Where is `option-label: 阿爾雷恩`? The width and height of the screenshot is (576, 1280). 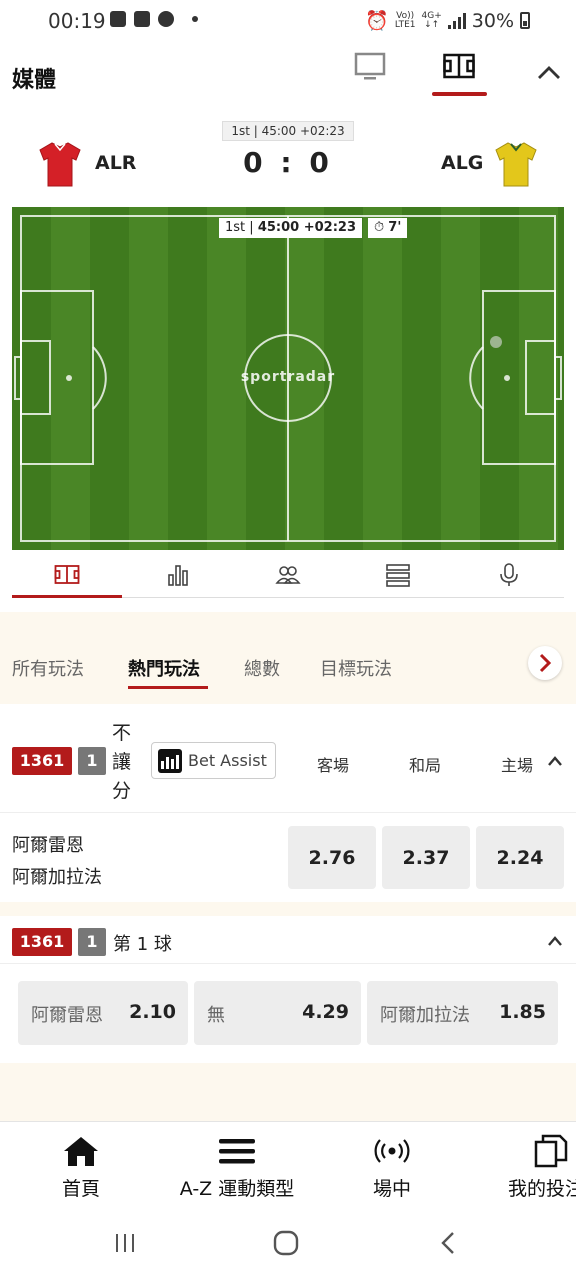 option-label: 阿爾雷恩 is located at coordinates (67, 1015).